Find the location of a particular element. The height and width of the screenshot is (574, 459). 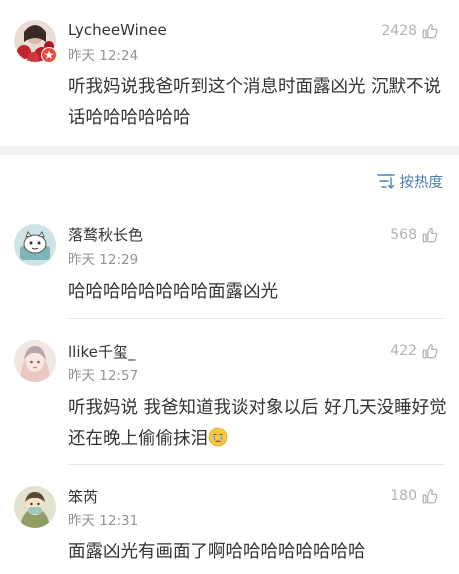

like-button: 2428 is located at coordinates (410, 31).